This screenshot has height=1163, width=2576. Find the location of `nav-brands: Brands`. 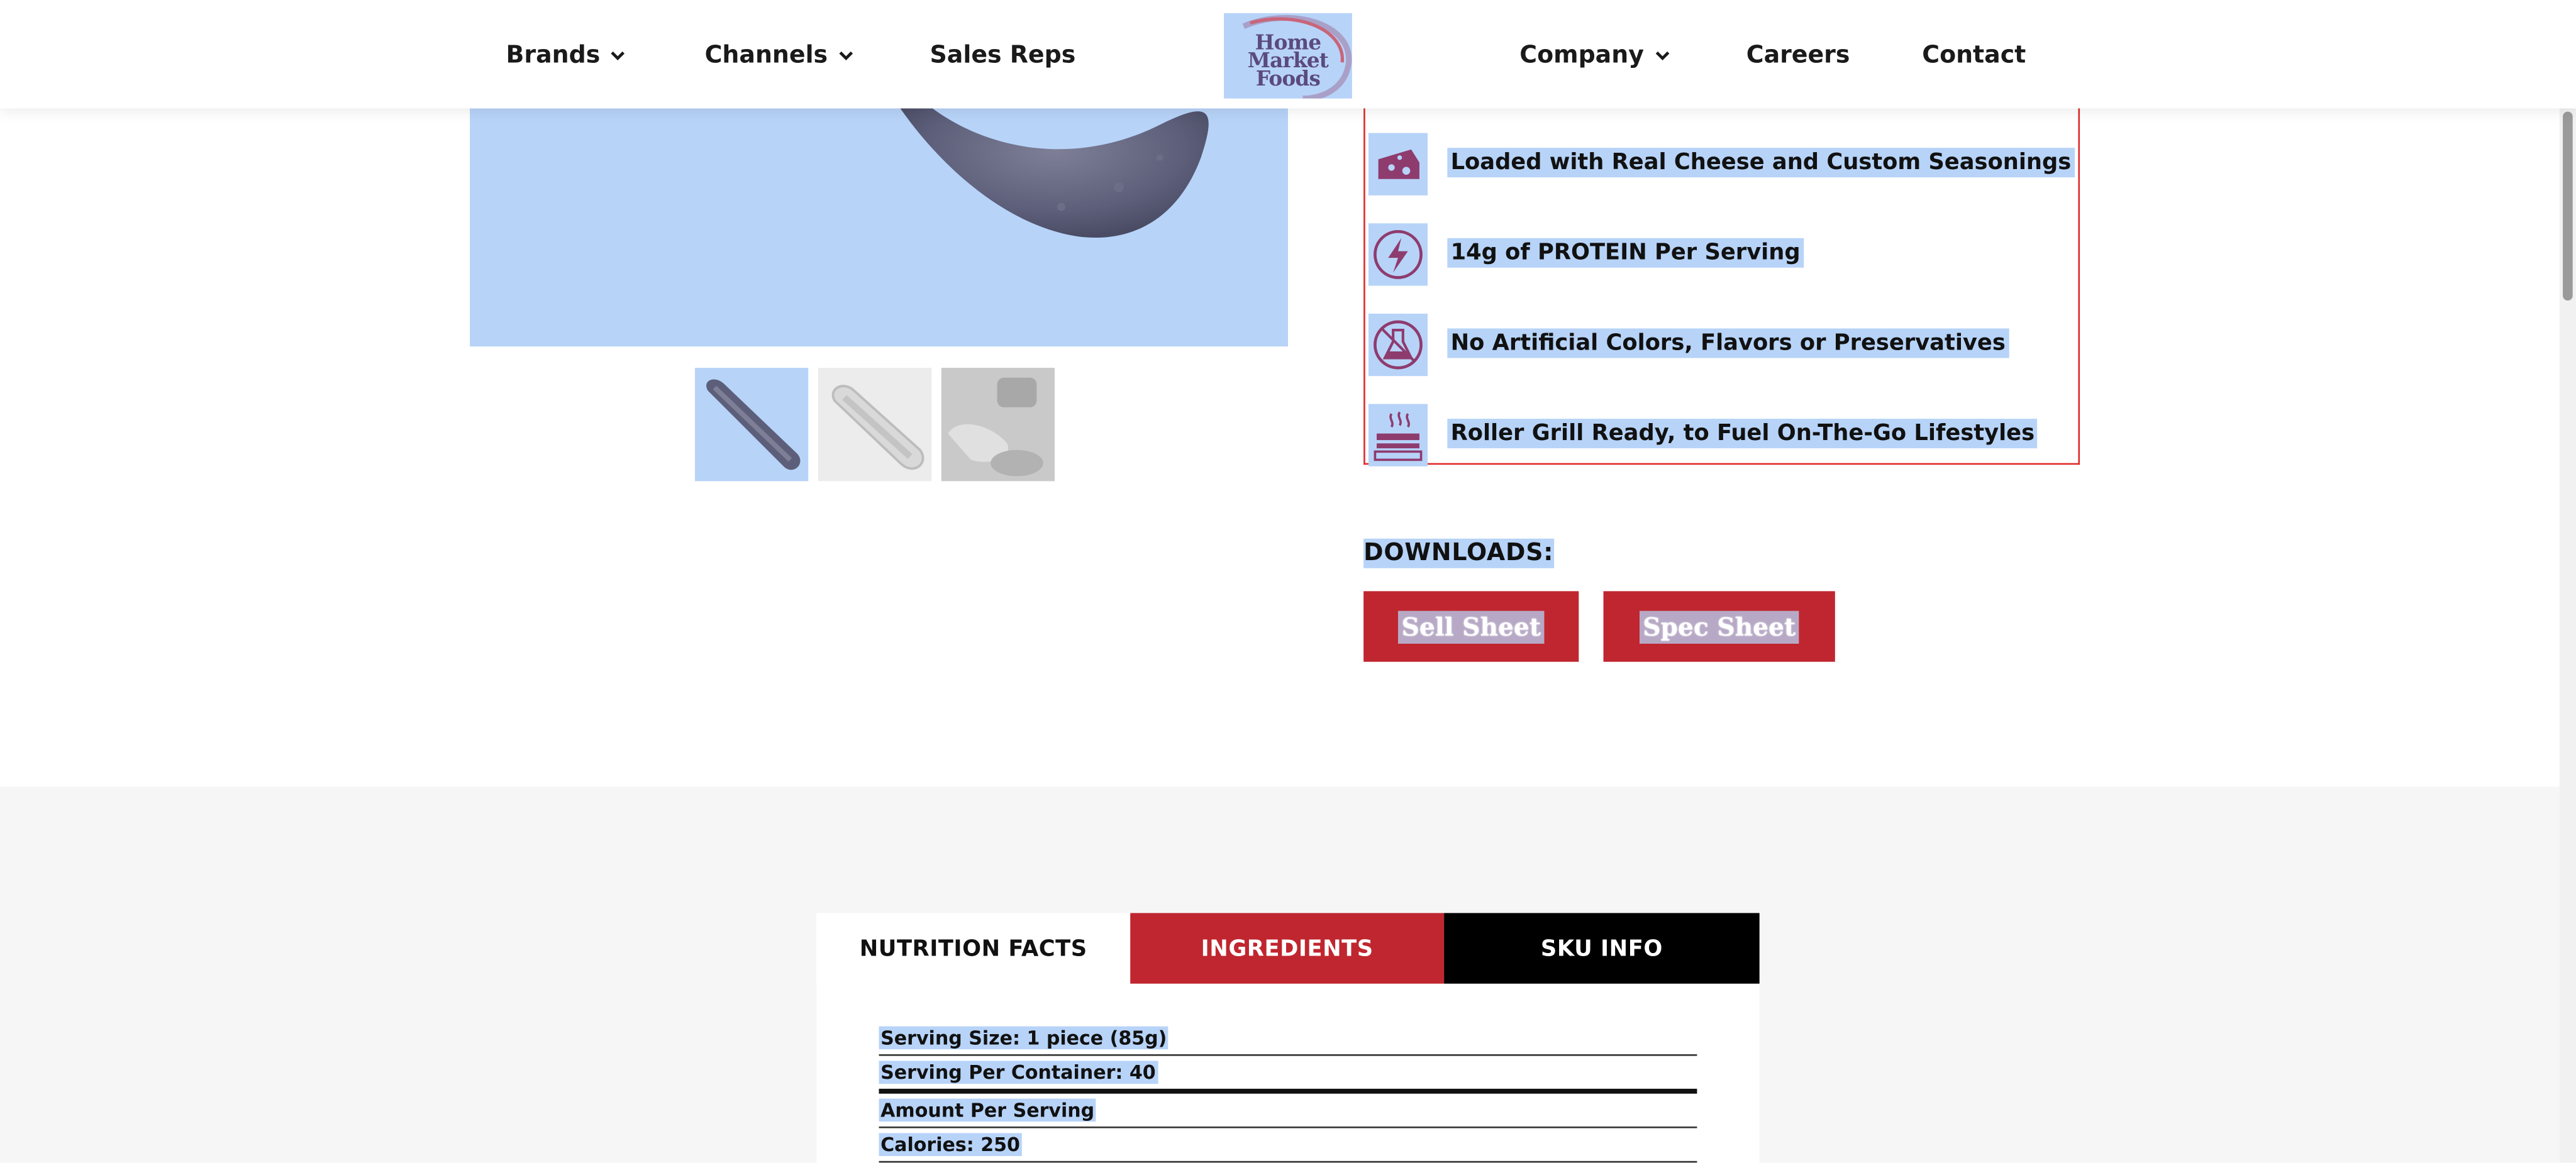

nav-brands: Brands is located at coordinates (566, 56).